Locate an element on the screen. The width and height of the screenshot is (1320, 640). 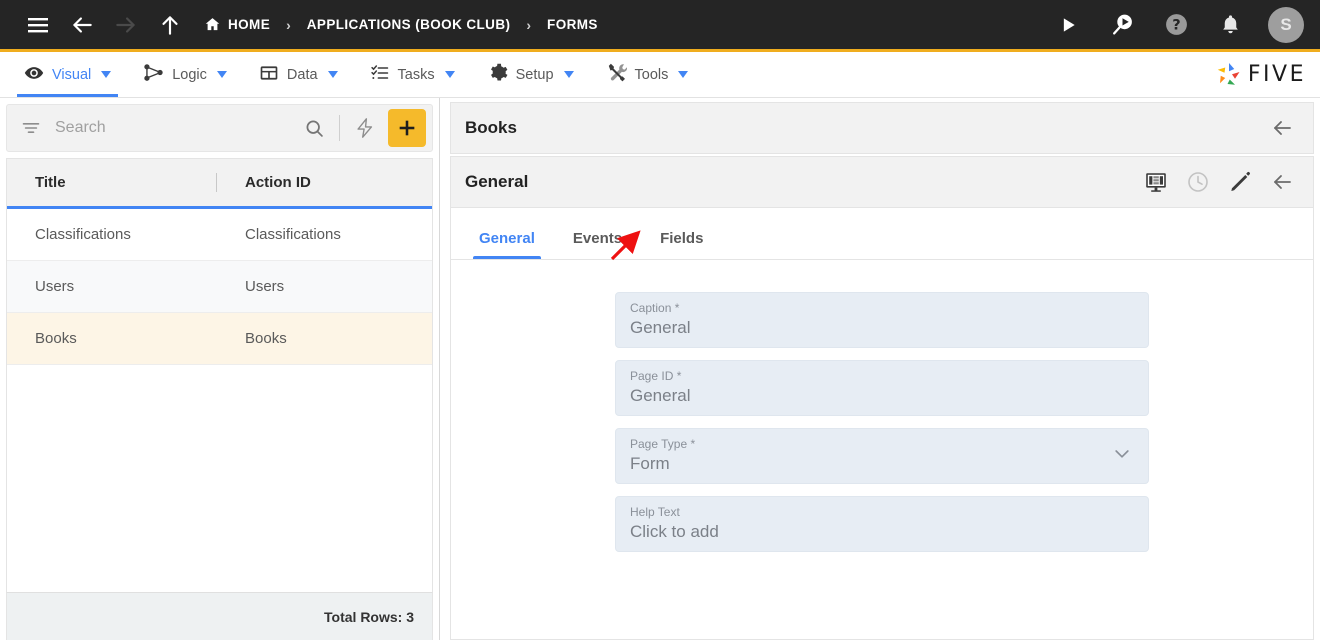
cell-action-id: Users is located at coordinates (265, 286).